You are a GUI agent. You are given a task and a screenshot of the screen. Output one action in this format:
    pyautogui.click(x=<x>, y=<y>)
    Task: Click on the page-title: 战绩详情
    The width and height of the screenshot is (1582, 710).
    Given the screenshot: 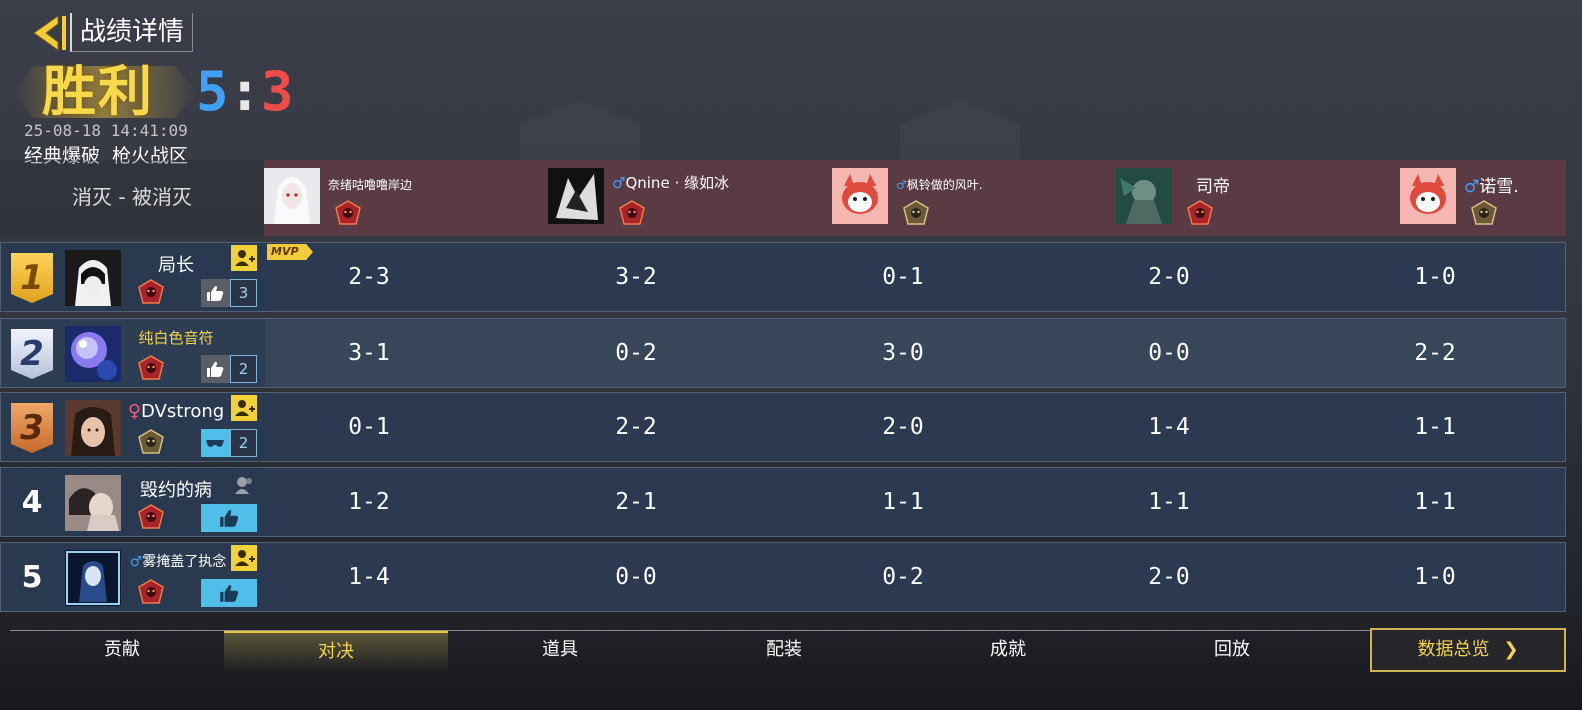 What is the action you would take?
    pyautogui.click(x=132, y=32)
    